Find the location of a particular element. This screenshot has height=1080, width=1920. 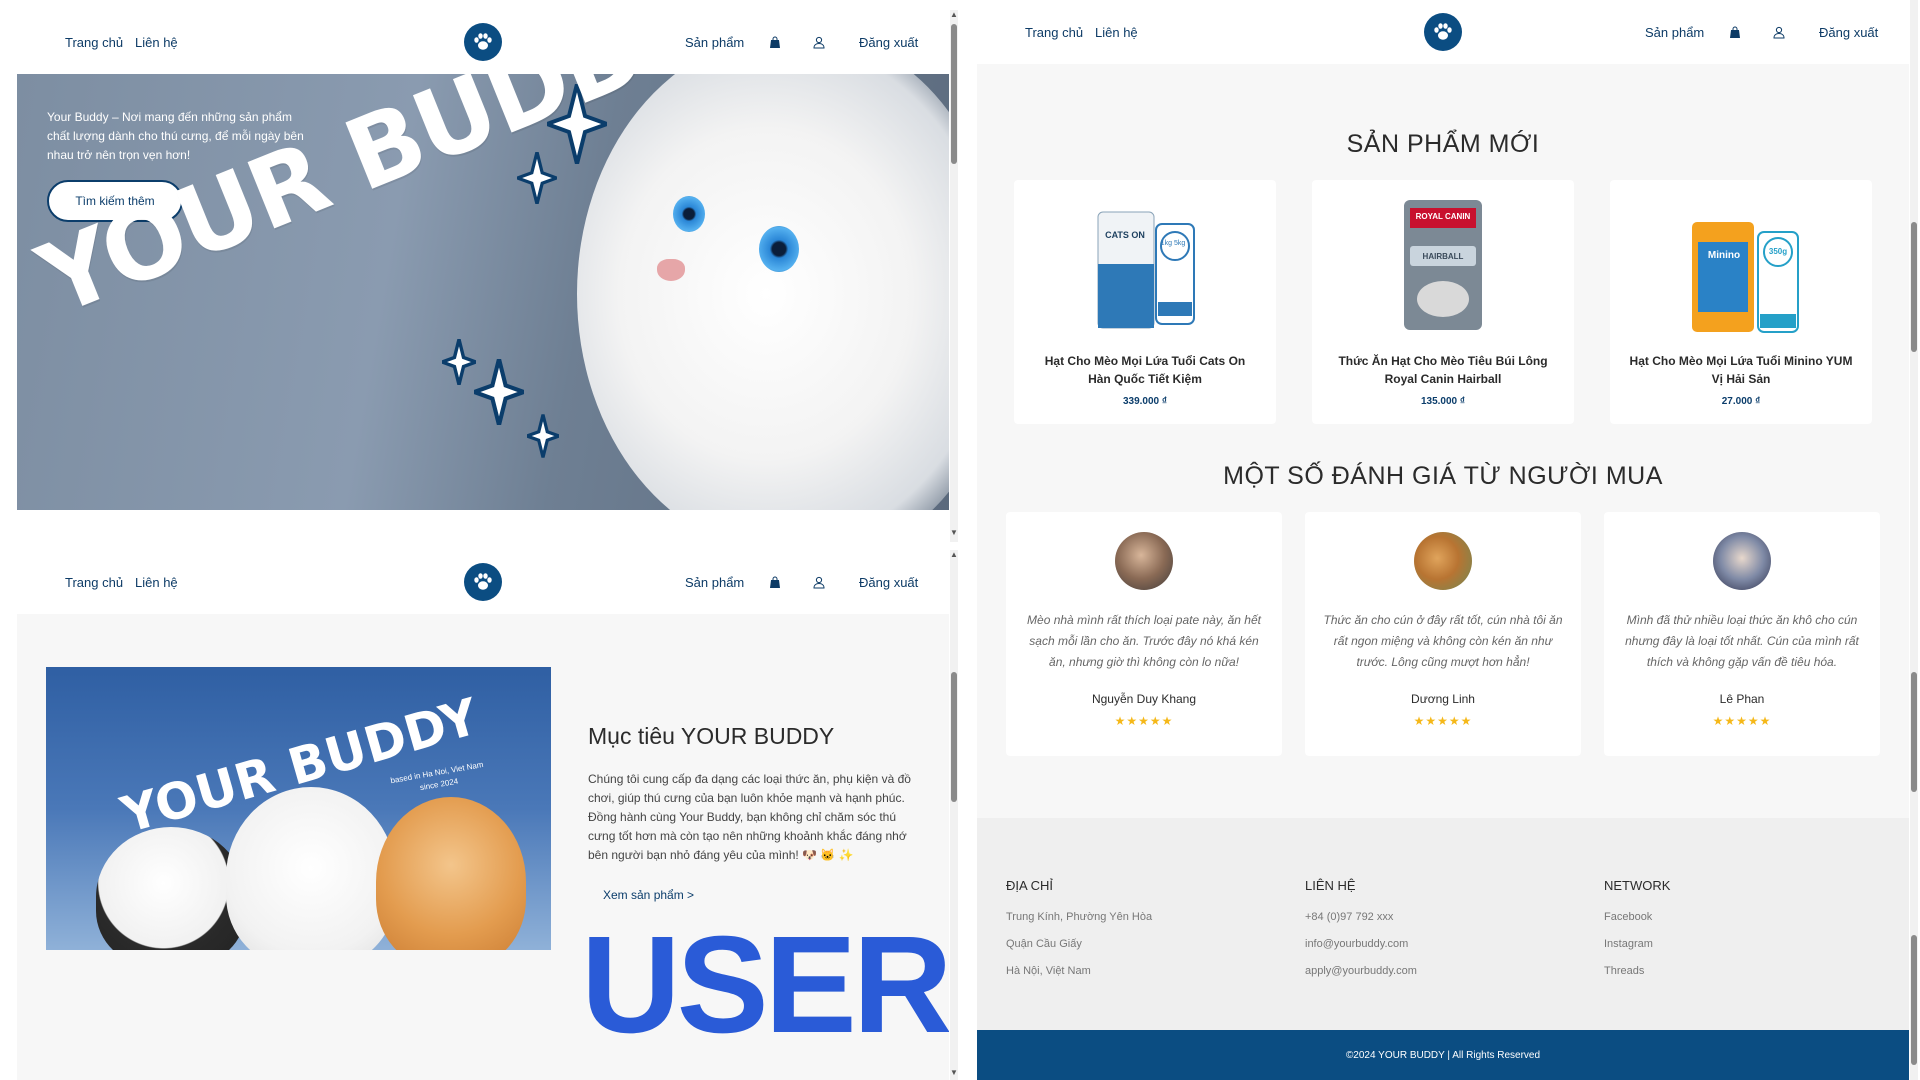

reviews-title: MỘT SỐ ĐÁNH GIÁ TỪ NGƯỜI MUA is located at coordinates (1443, 476).